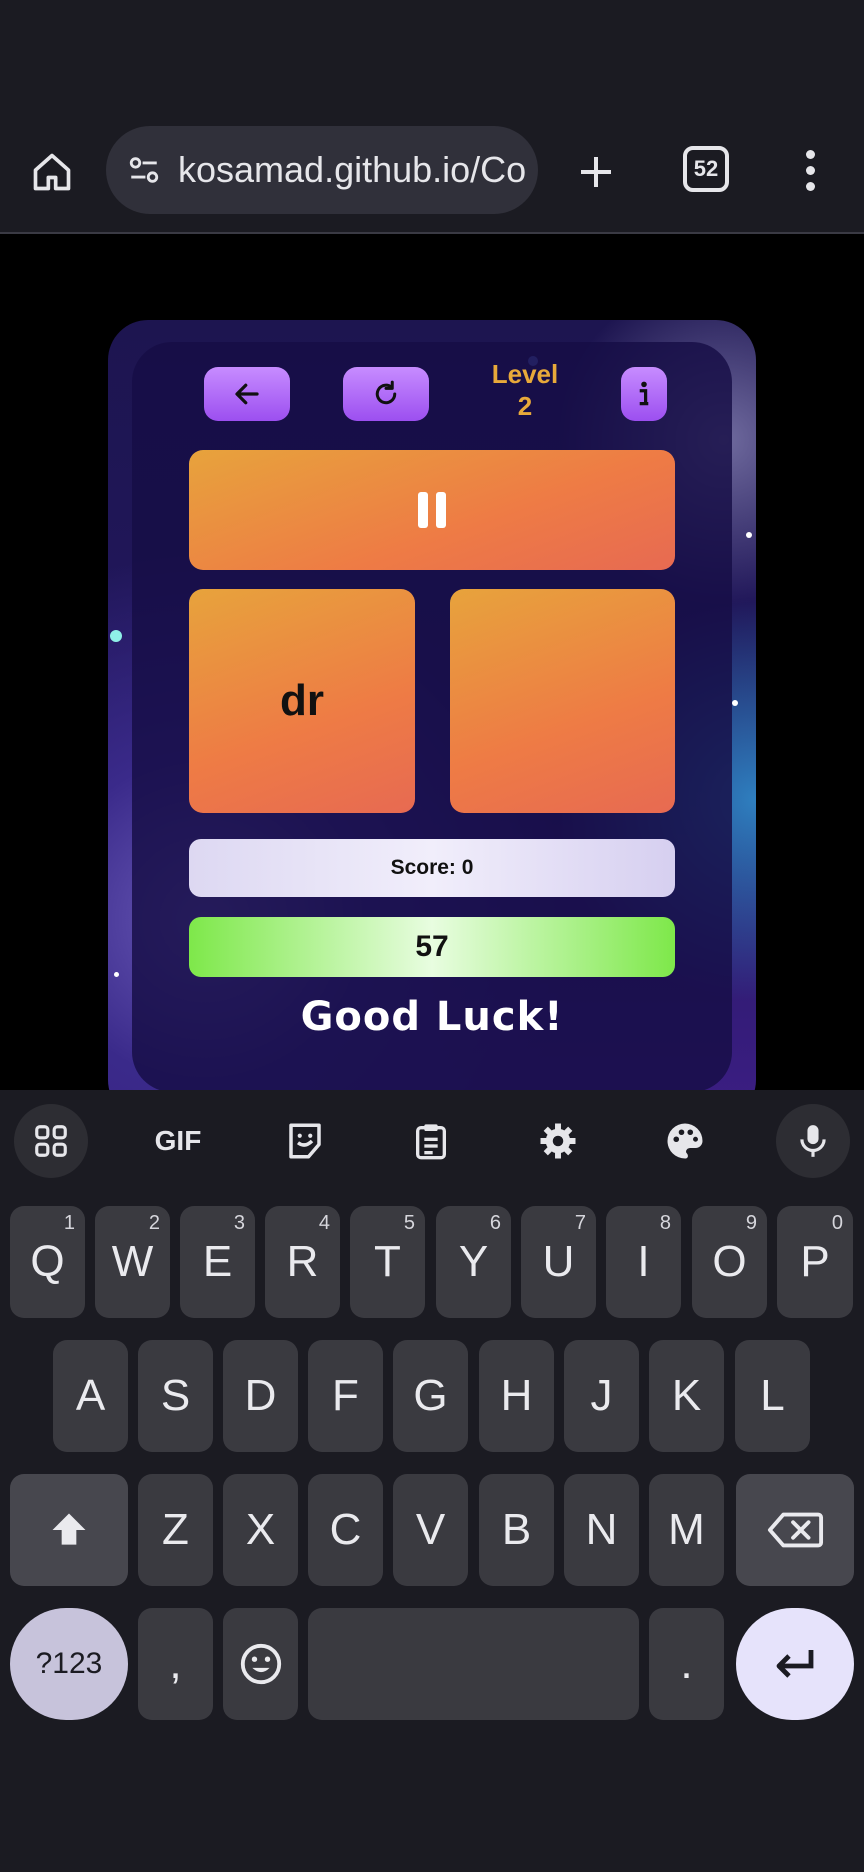 This screenshot has width=864, height=1872. I want to click on tab-switcher-button: 52, so click(706, 169).